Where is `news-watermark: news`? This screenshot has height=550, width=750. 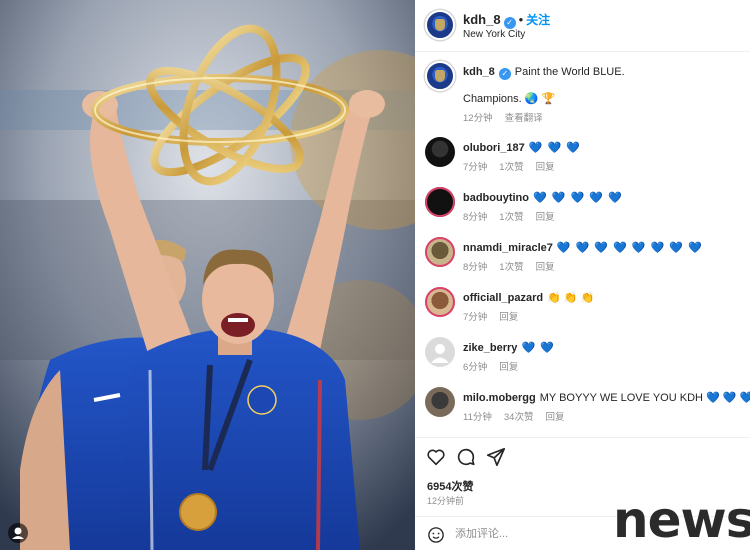
news-watermark: news is located at coordinates (681, 520).